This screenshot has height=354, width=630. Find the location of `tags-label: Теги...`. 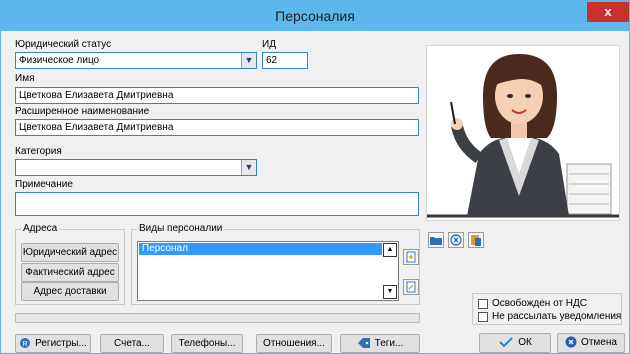

tags-label: Теги... is located at coordinates (389, 343).